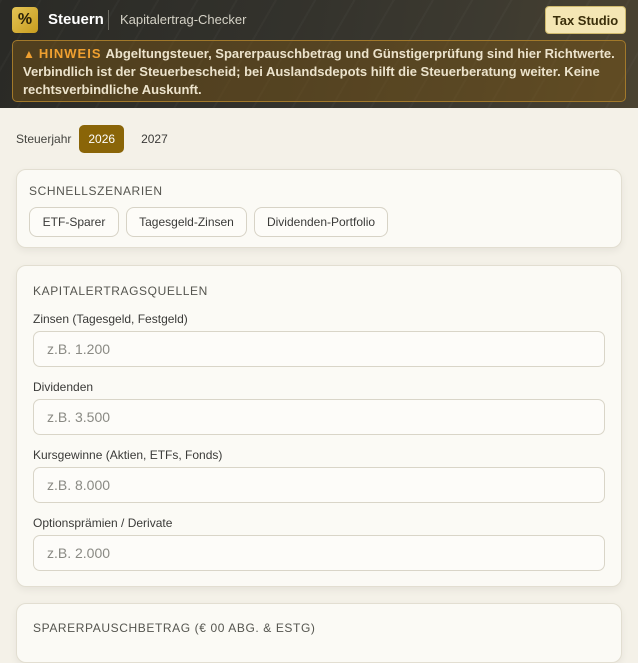 This screenshot has height=663, width=638. Describe the element at coordinates (29, 54) in the screenshot. I see `warning-icon: ▲` at that location.